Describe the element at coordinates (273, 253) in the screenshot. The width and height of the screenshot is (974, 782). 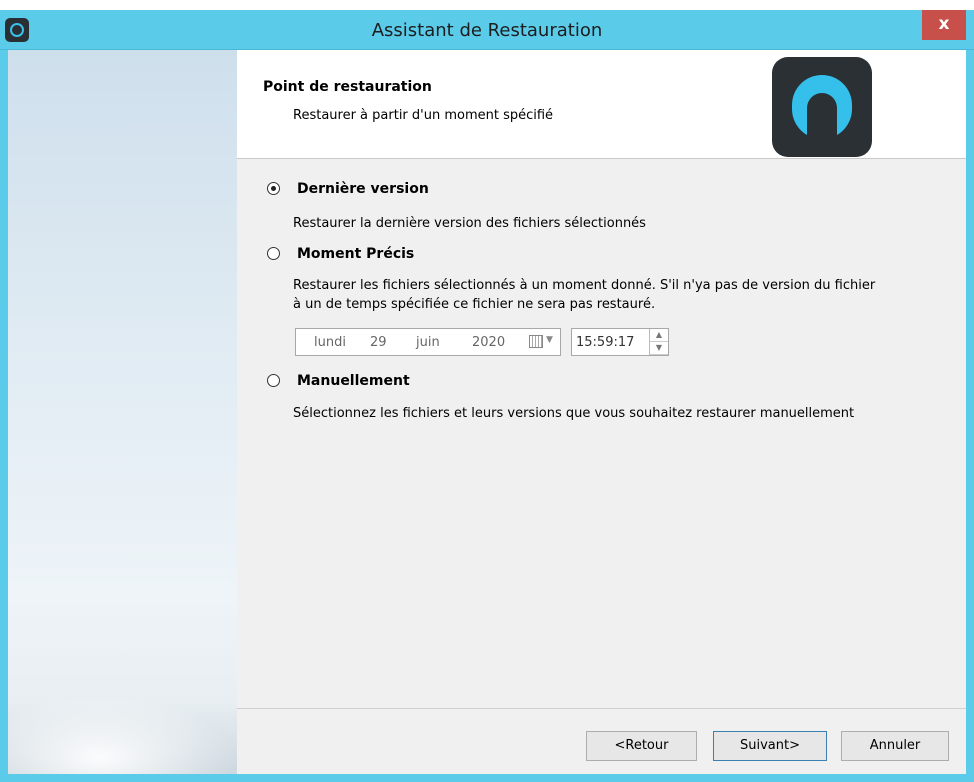
I see `radio-precise-moment` at that location.